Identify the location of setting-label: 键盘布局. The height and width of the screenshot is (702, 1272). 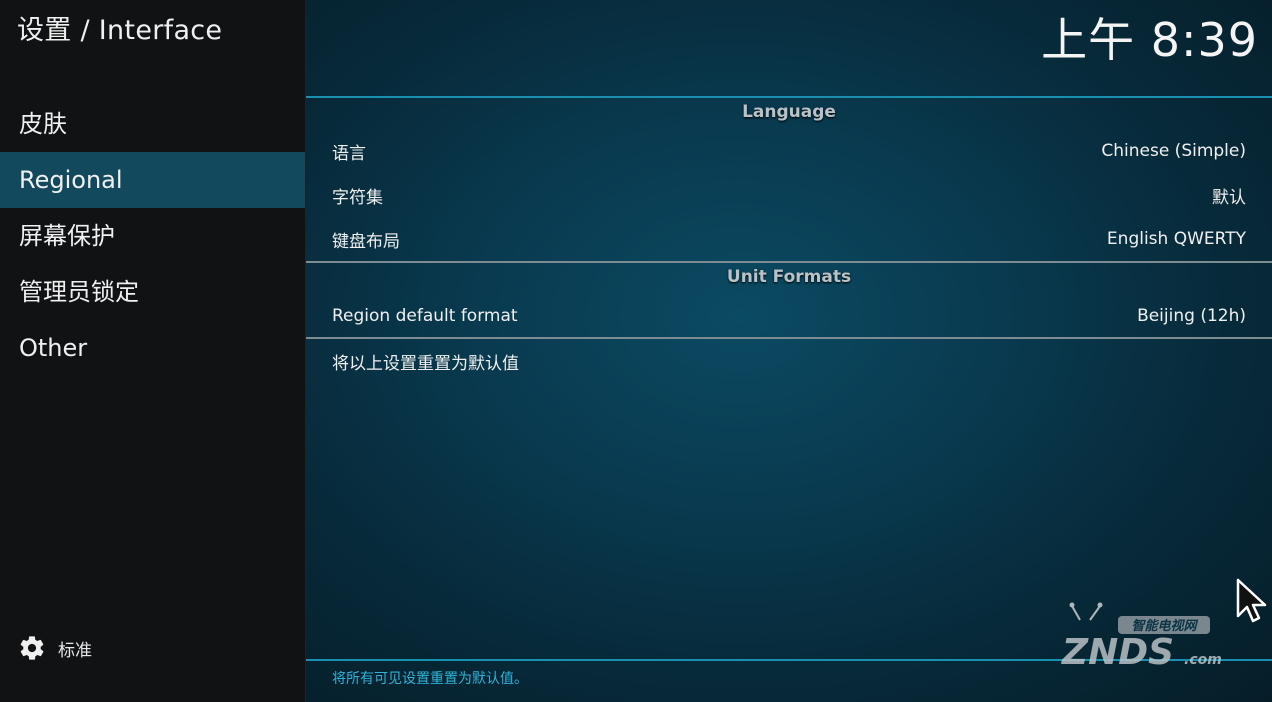
(366, 241).